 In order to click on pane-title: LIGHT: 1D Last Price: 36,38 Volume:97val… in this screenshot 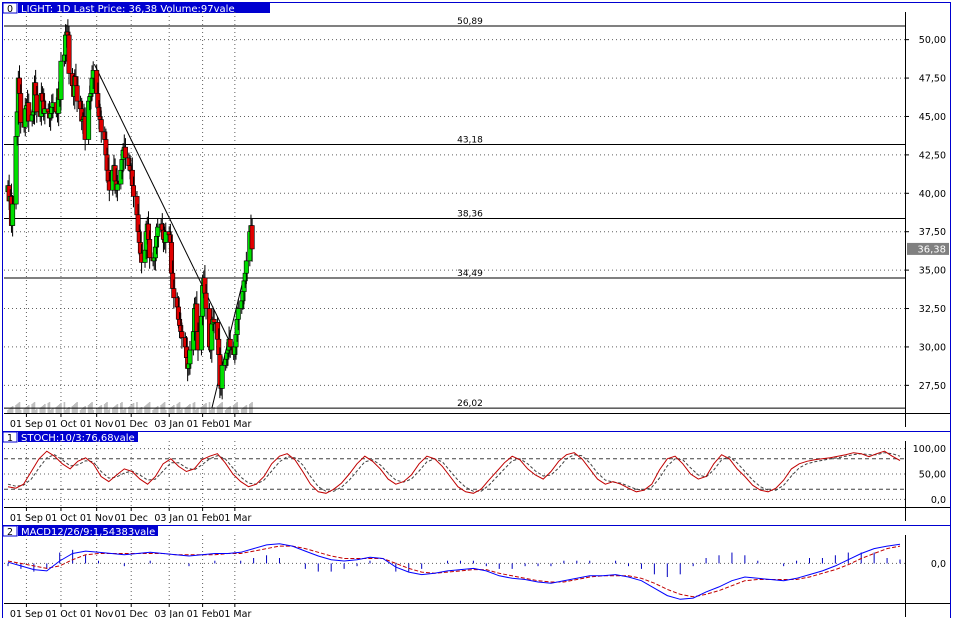, I will do `click(128, 9)`.